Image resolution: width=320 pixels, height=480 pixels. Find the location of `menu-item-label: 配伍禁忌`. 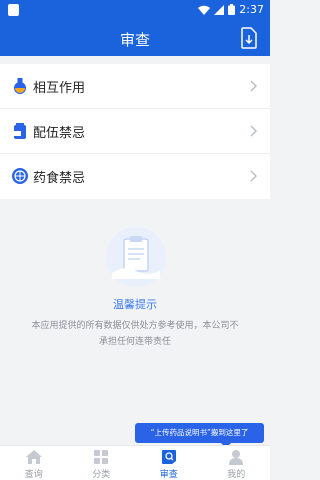

menu-item-label: 配伍禁忌 is located at coordinates (59, 133).